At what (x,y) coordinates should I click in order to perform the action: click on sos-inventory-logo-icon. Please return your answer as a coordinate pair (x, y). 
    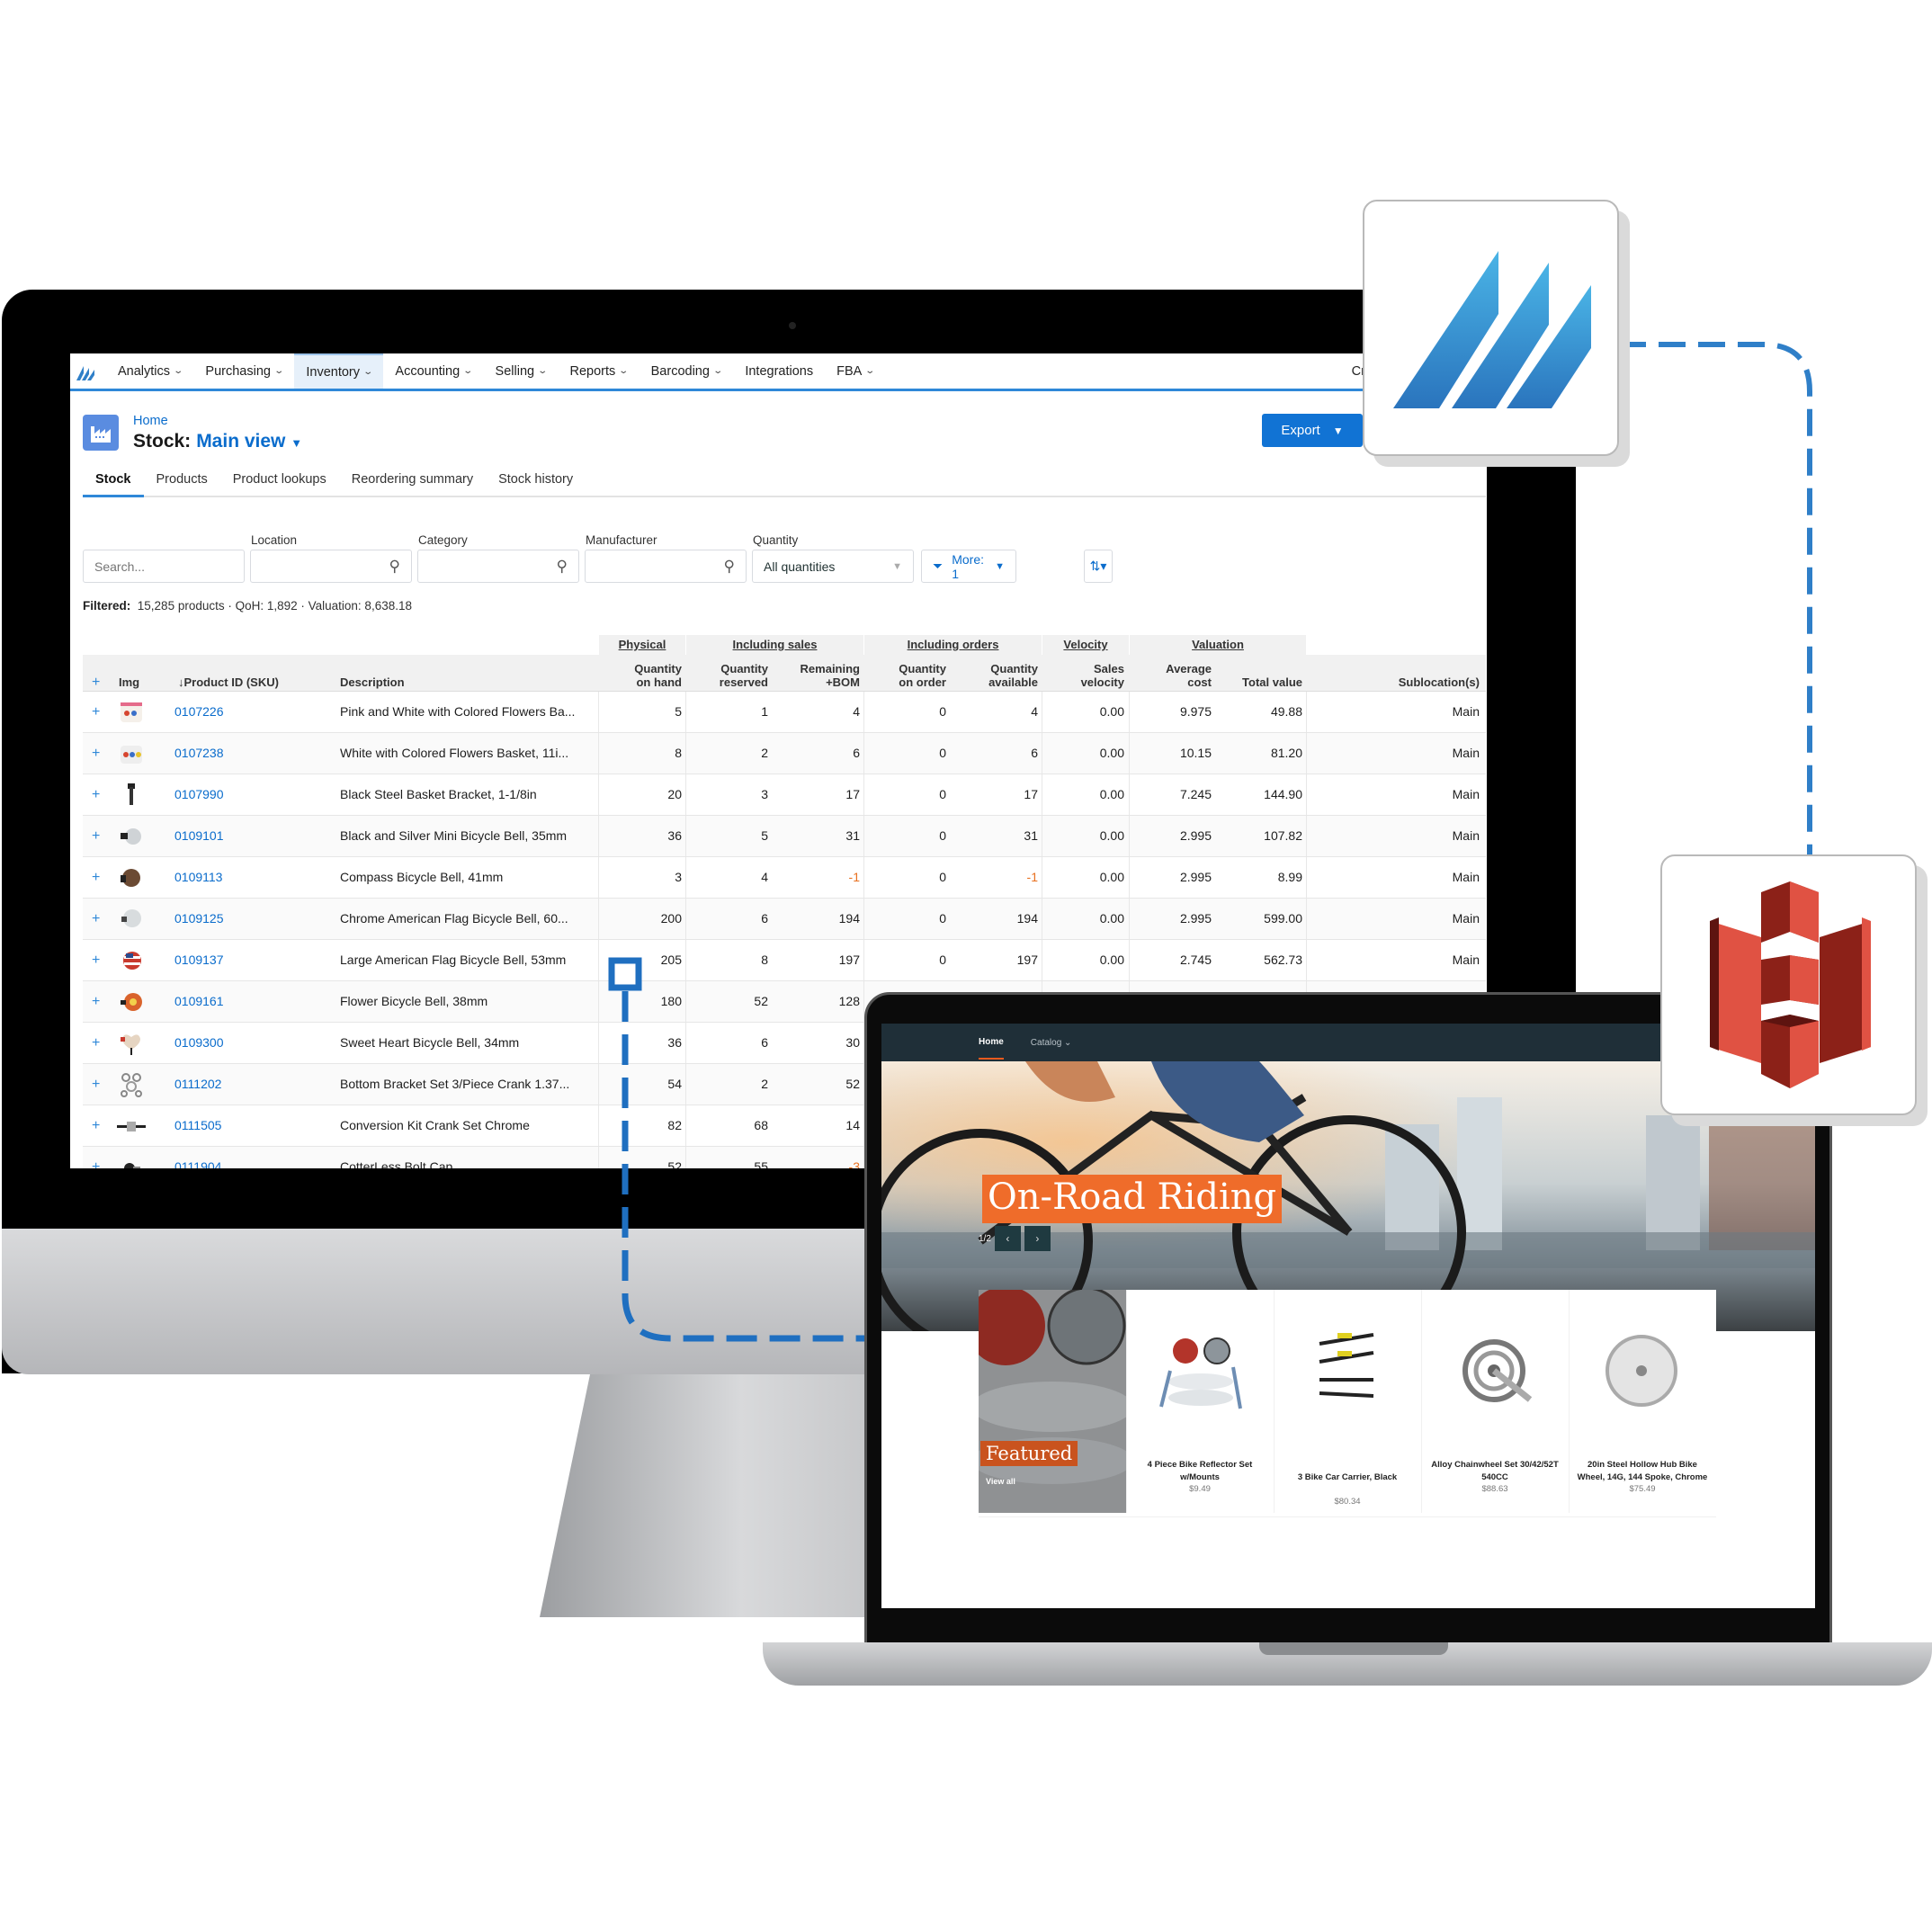
    Looking at the image, I should click on (1492, 329).